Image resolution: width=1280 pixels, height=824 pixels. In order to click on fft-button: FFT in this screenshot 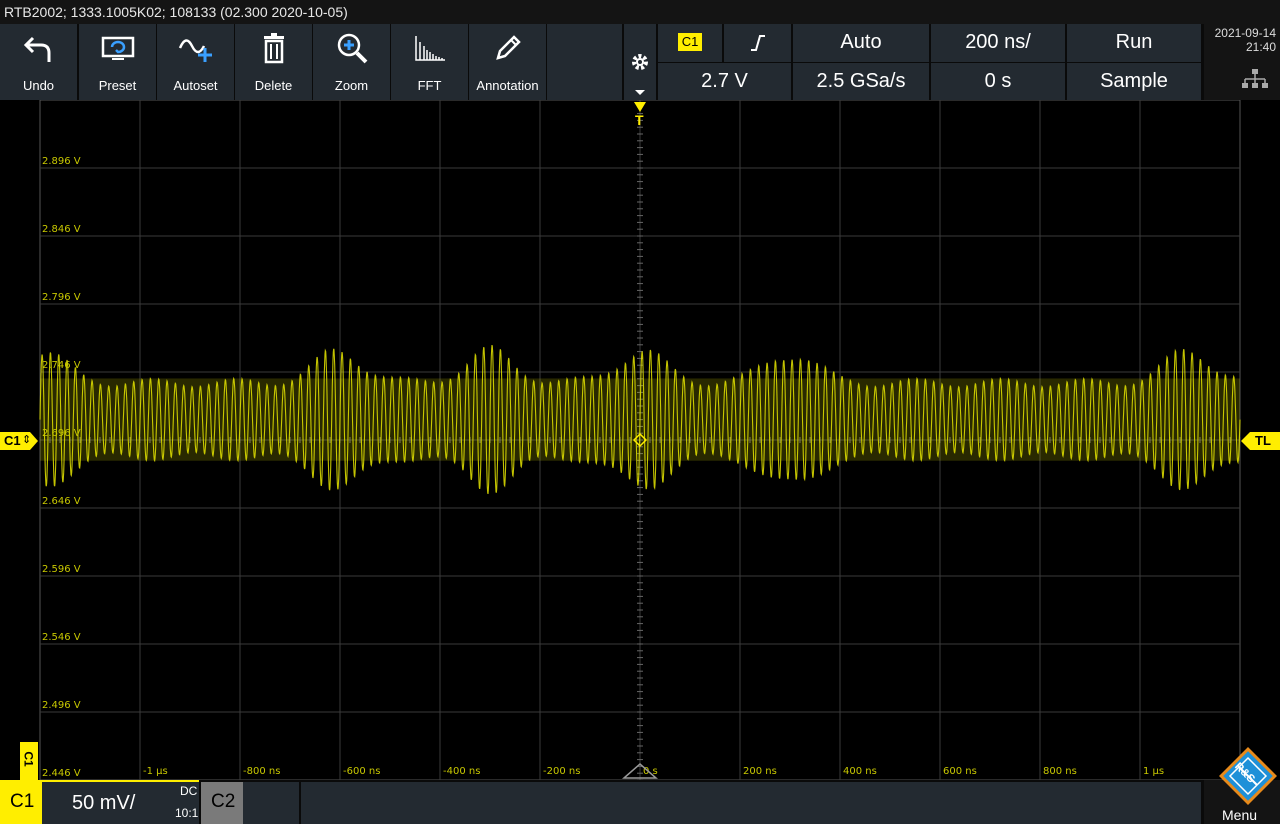, I will do `click(429, 62)`.